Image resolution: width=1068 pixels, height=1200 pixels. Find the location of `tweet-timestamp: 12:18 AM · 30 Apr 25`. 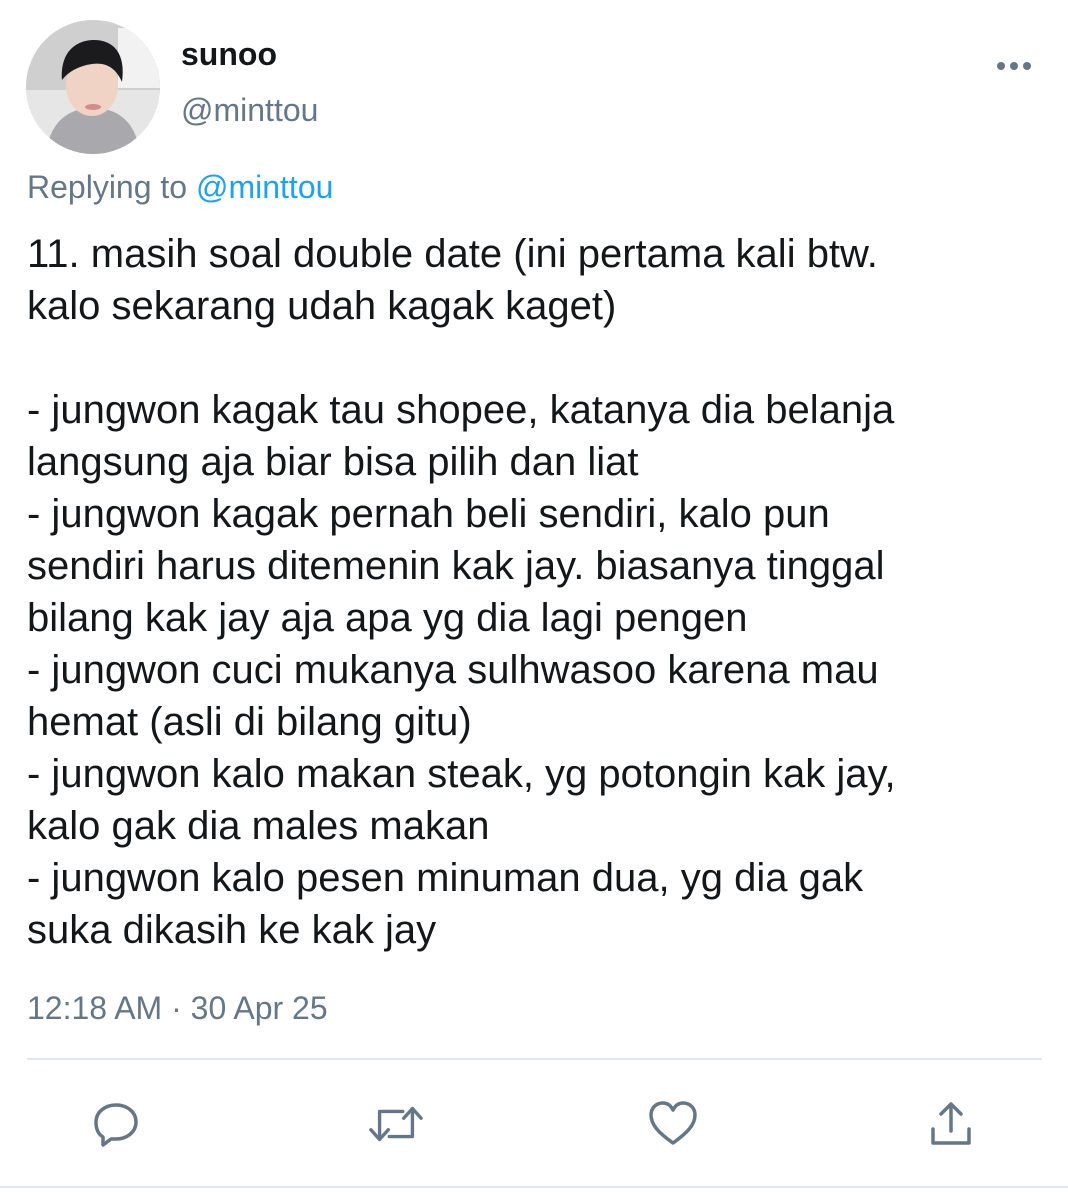

tweet-timestamp: 12:18 AM · 30 Apr 25 is located at coordinates (177, 1008).